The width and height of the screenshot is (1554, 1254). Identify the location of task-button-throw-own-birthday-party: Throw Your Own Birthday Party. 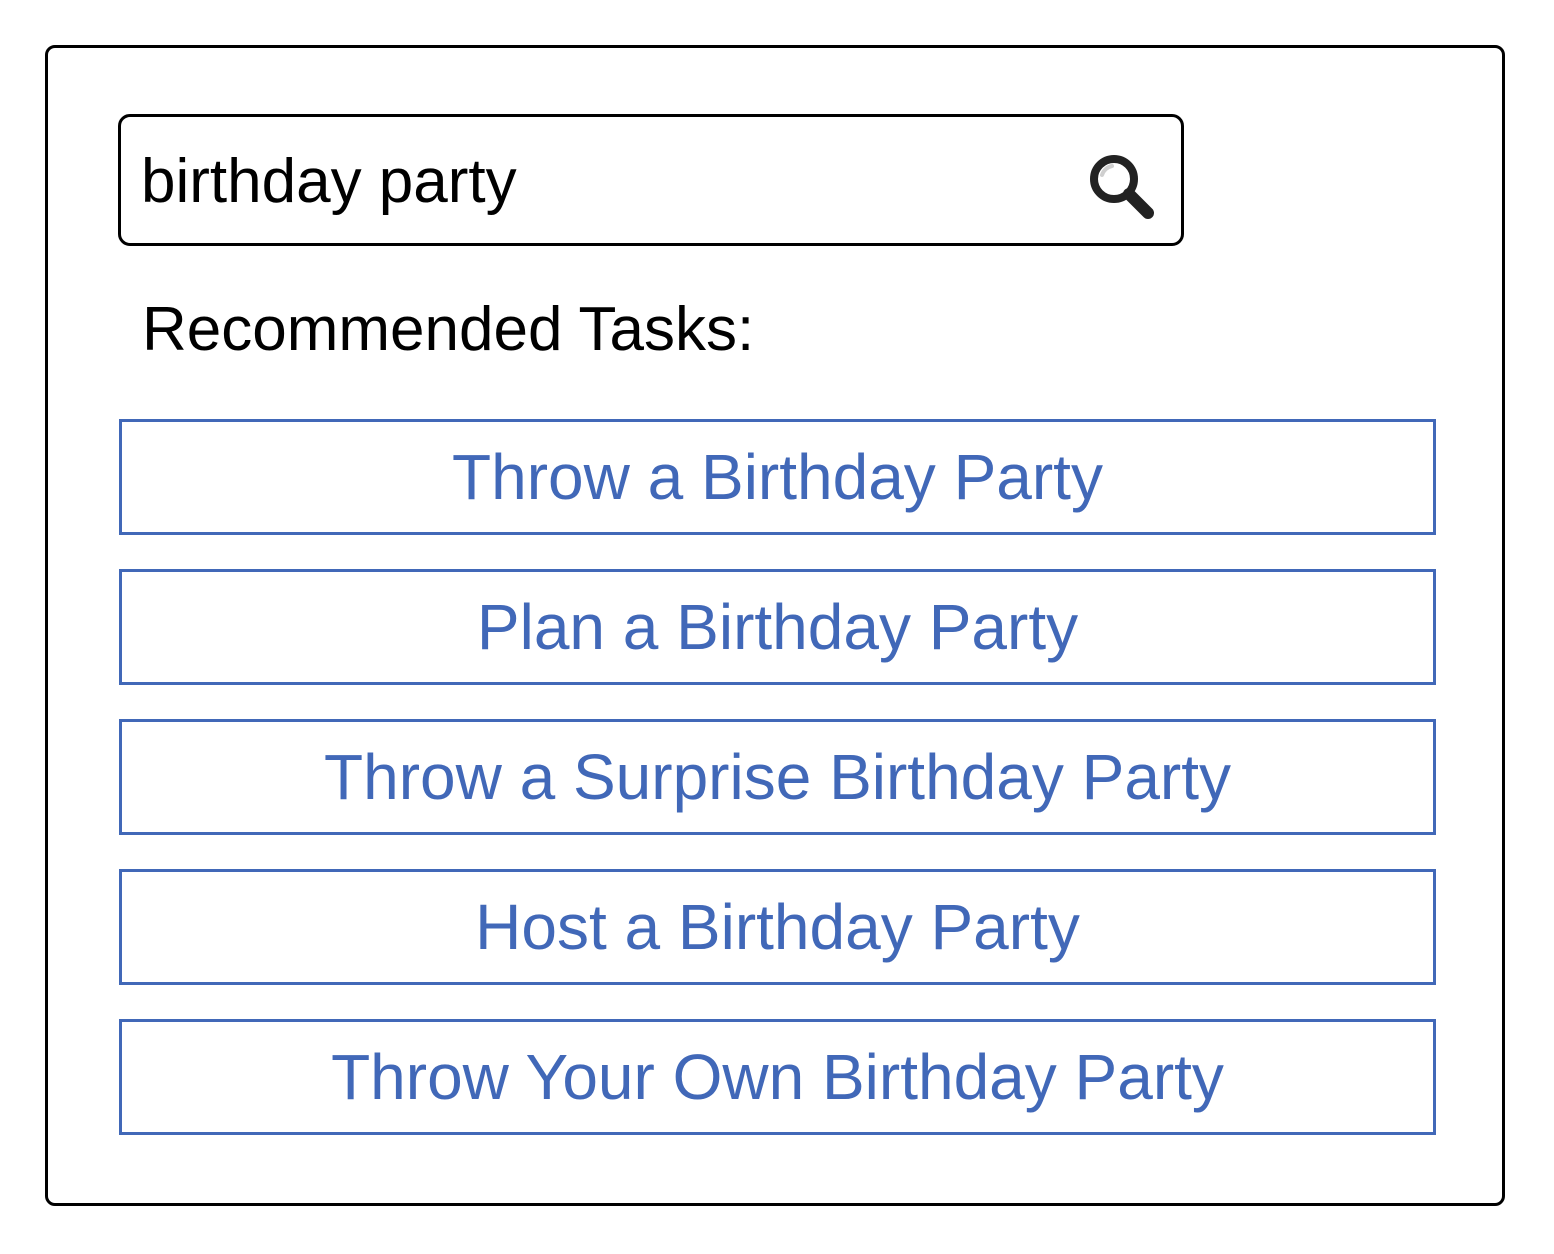
(777, 1077).